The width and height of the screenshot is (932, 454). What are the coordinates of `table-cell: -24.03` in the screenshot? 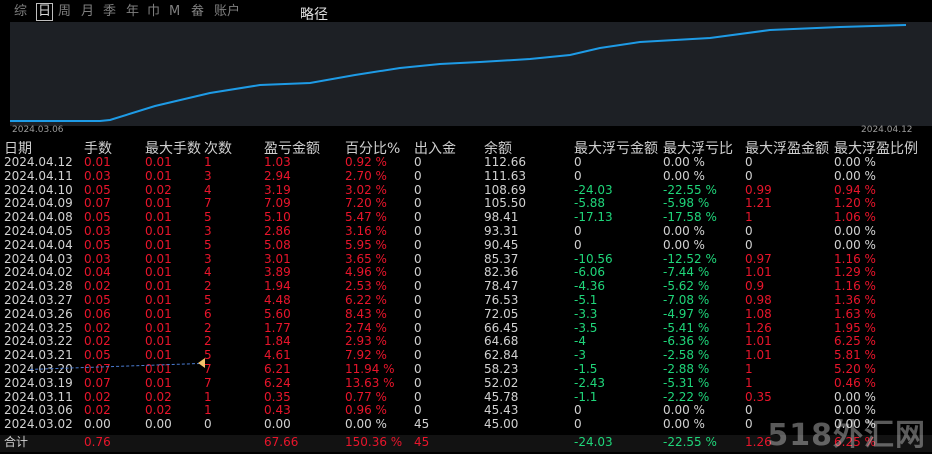 It's located at (593, 189).